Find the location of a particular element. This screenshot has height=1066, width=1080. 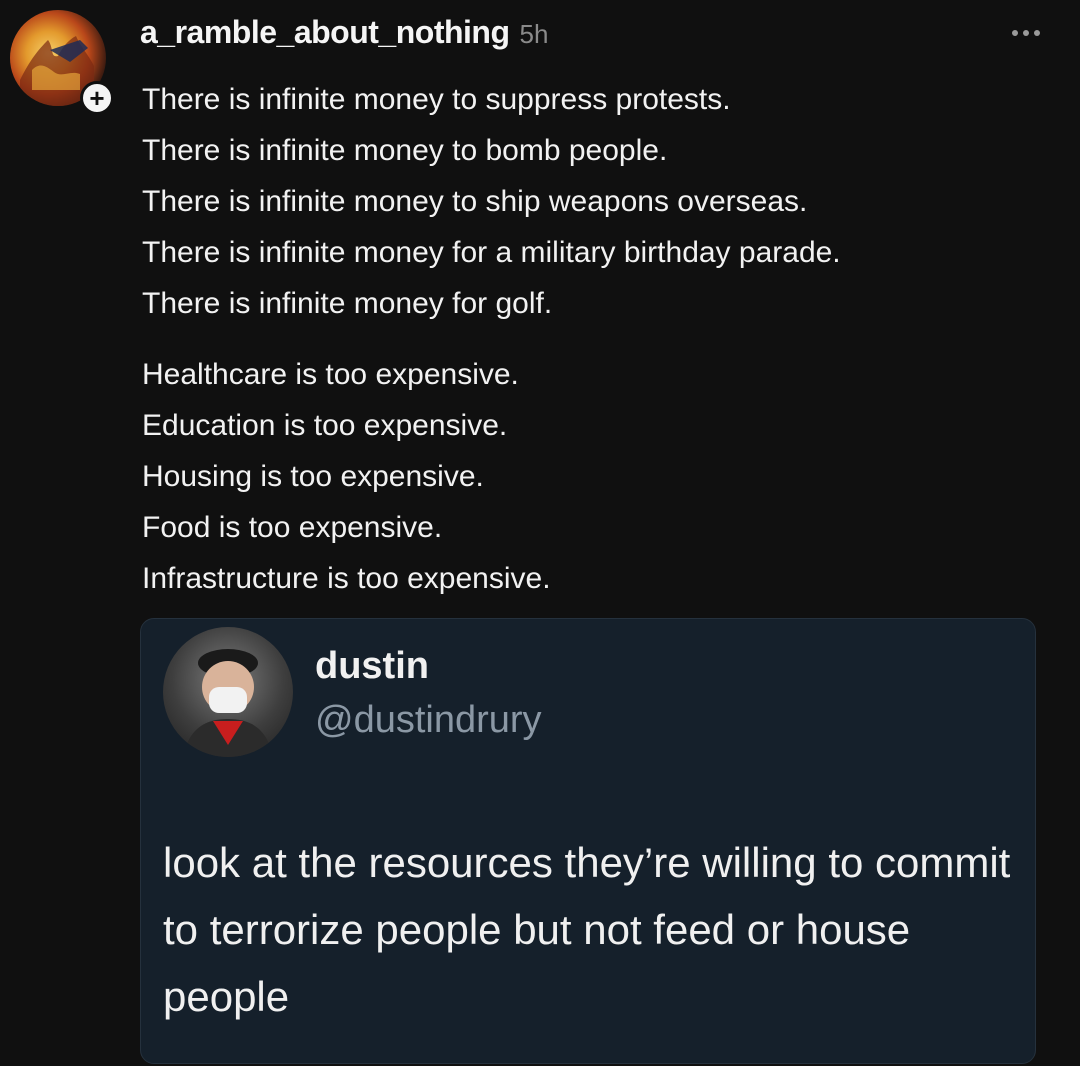

person-avatar-icon is located at coordinates (228, 703).